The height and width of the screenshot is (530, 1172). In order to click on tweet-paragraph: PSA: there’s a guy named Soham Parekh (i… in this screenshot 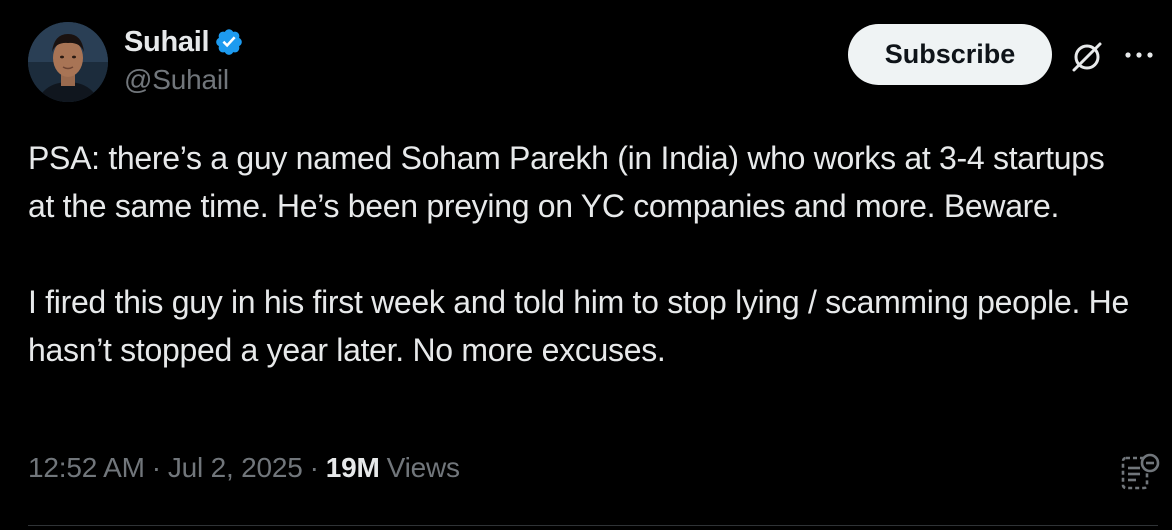, I will do `click(566, 182)`.